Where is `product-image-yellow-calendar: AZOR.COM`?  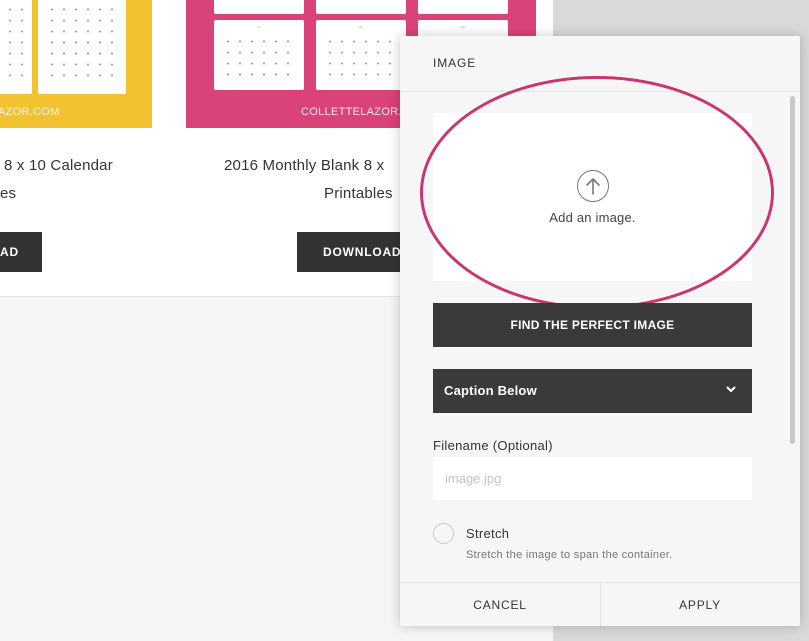 product-image-yellow-calendar: AZOR.COM is located at coordinates (76, 64).